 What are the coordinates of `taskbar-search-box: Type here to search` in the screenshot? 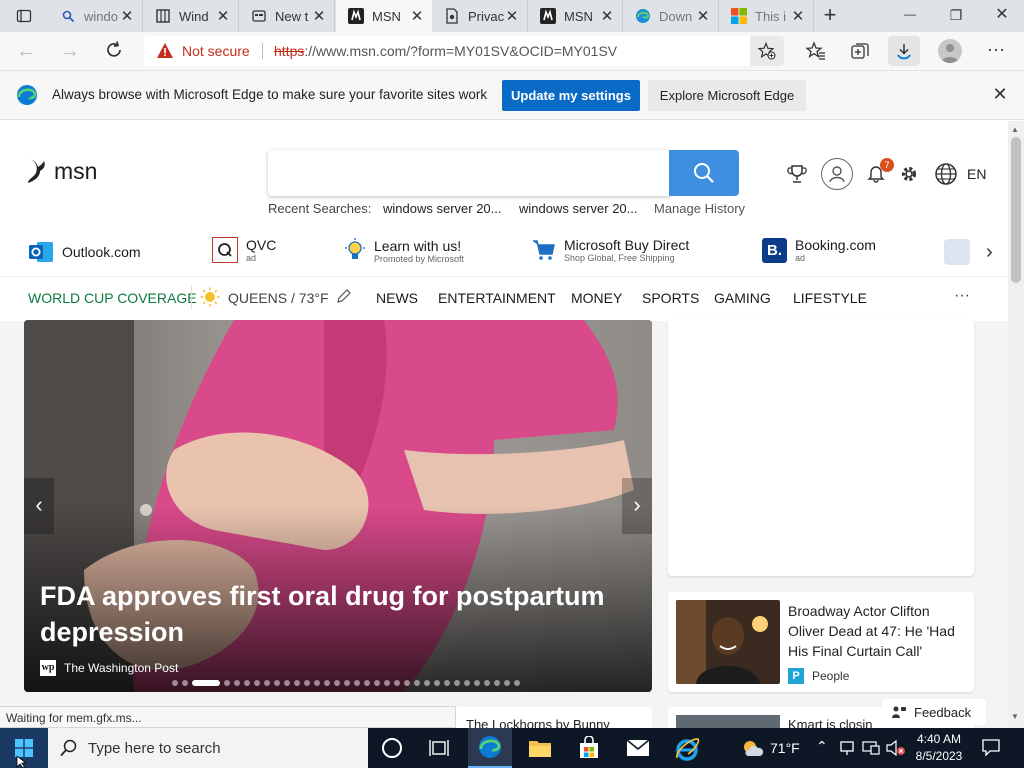 It's located at (208, 748).